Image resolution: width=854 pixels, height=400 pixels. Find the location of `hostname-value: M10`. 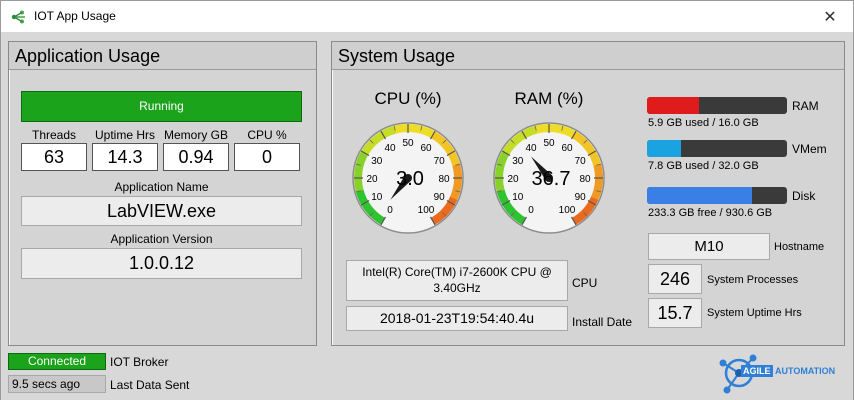

hostname-value: M10 is located at coordinates (709, 246).